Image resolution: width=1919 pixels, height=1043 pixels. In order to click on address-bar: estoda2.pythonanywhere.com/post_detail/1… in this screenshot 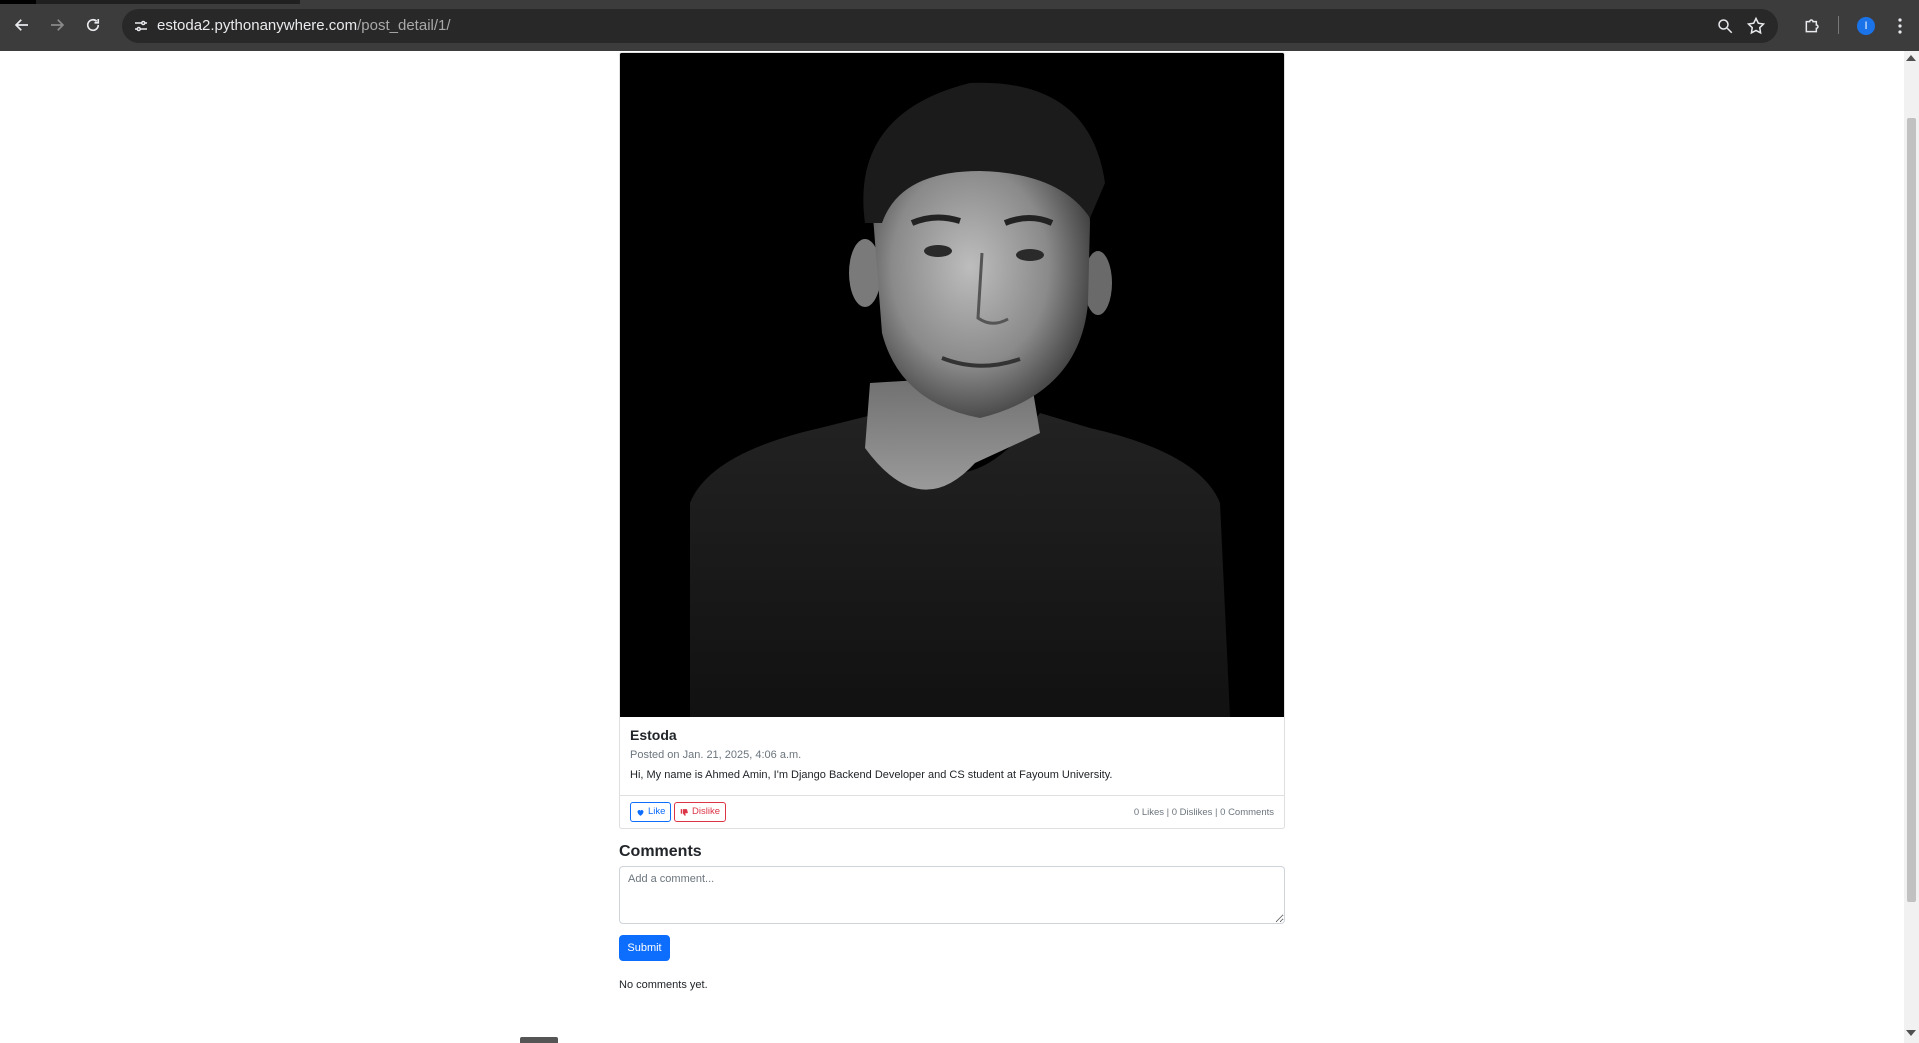, I will do `click(950, 26)`.